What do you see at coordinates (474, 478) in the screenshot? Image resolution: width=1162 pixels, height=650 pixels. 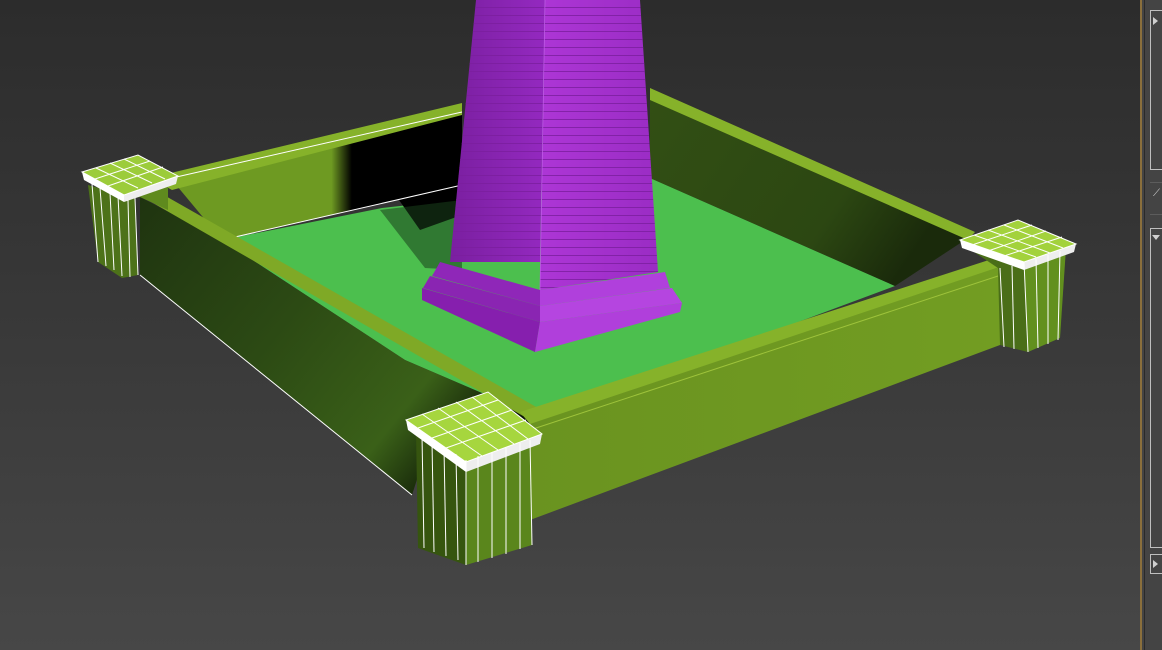 I see `corner-post-front` at bounding box center [474, 478].